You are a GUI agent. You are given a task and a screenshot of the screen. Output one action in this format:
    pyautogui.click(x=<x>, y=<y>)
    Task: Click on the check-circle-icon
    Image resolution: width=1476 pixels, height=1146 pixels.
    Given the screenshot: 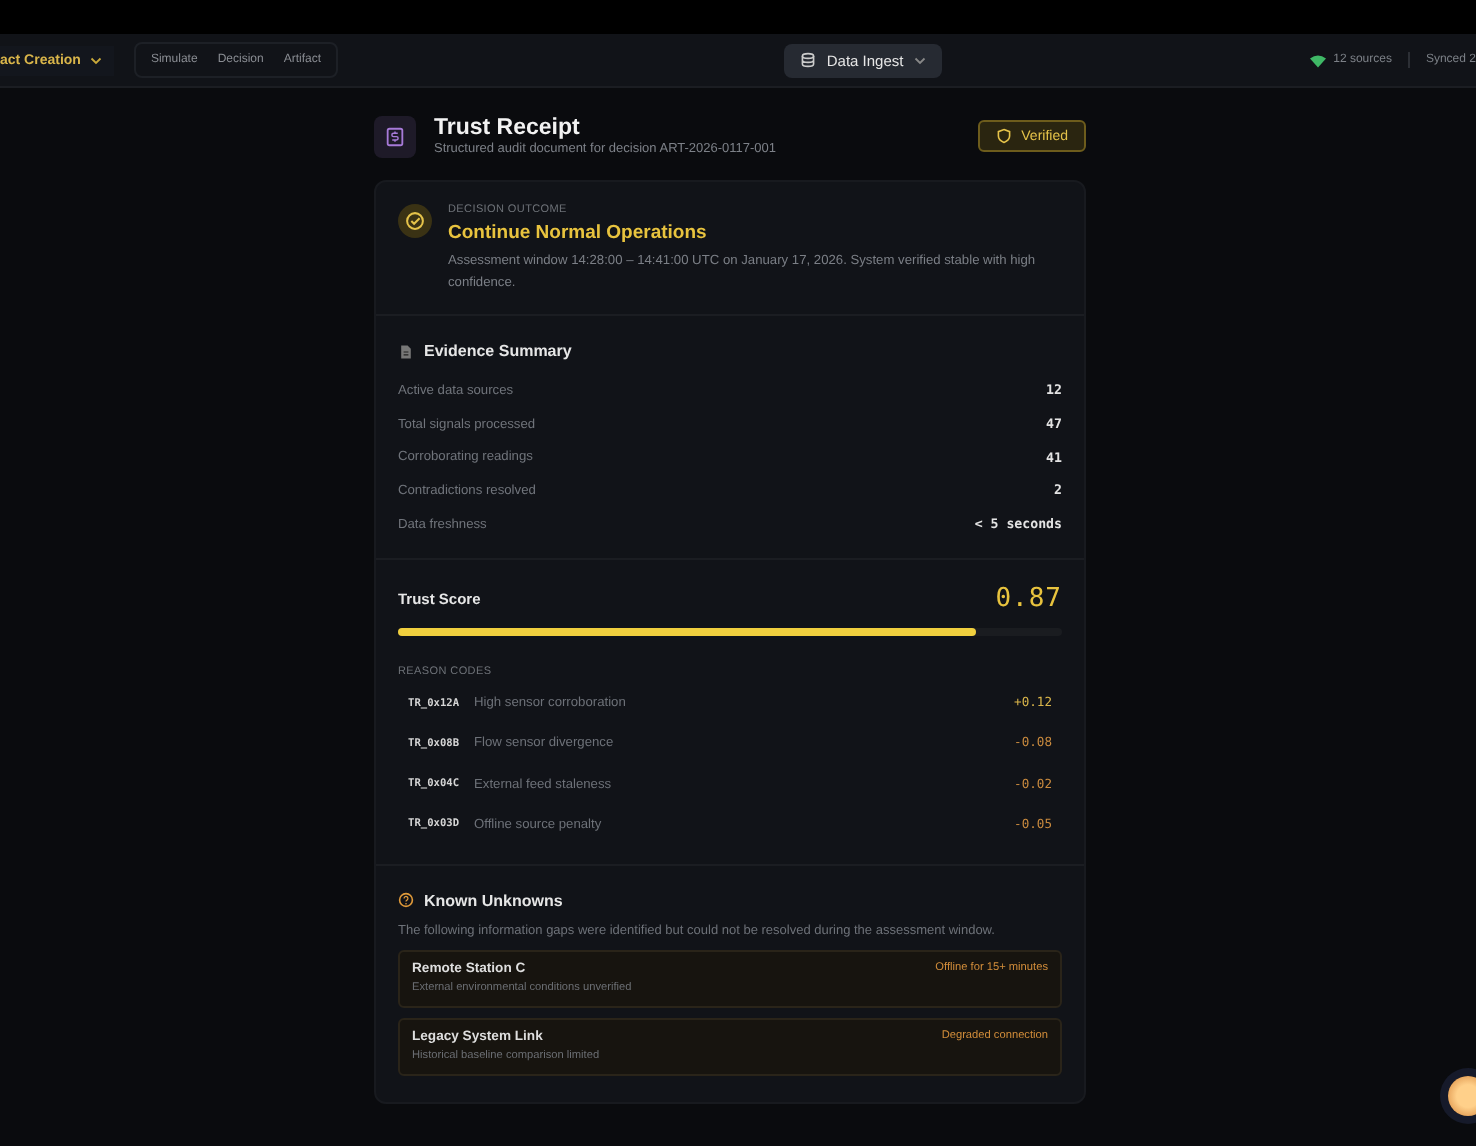 What is the action you would take?
    pyautogui.click(x=415, y=221)
    